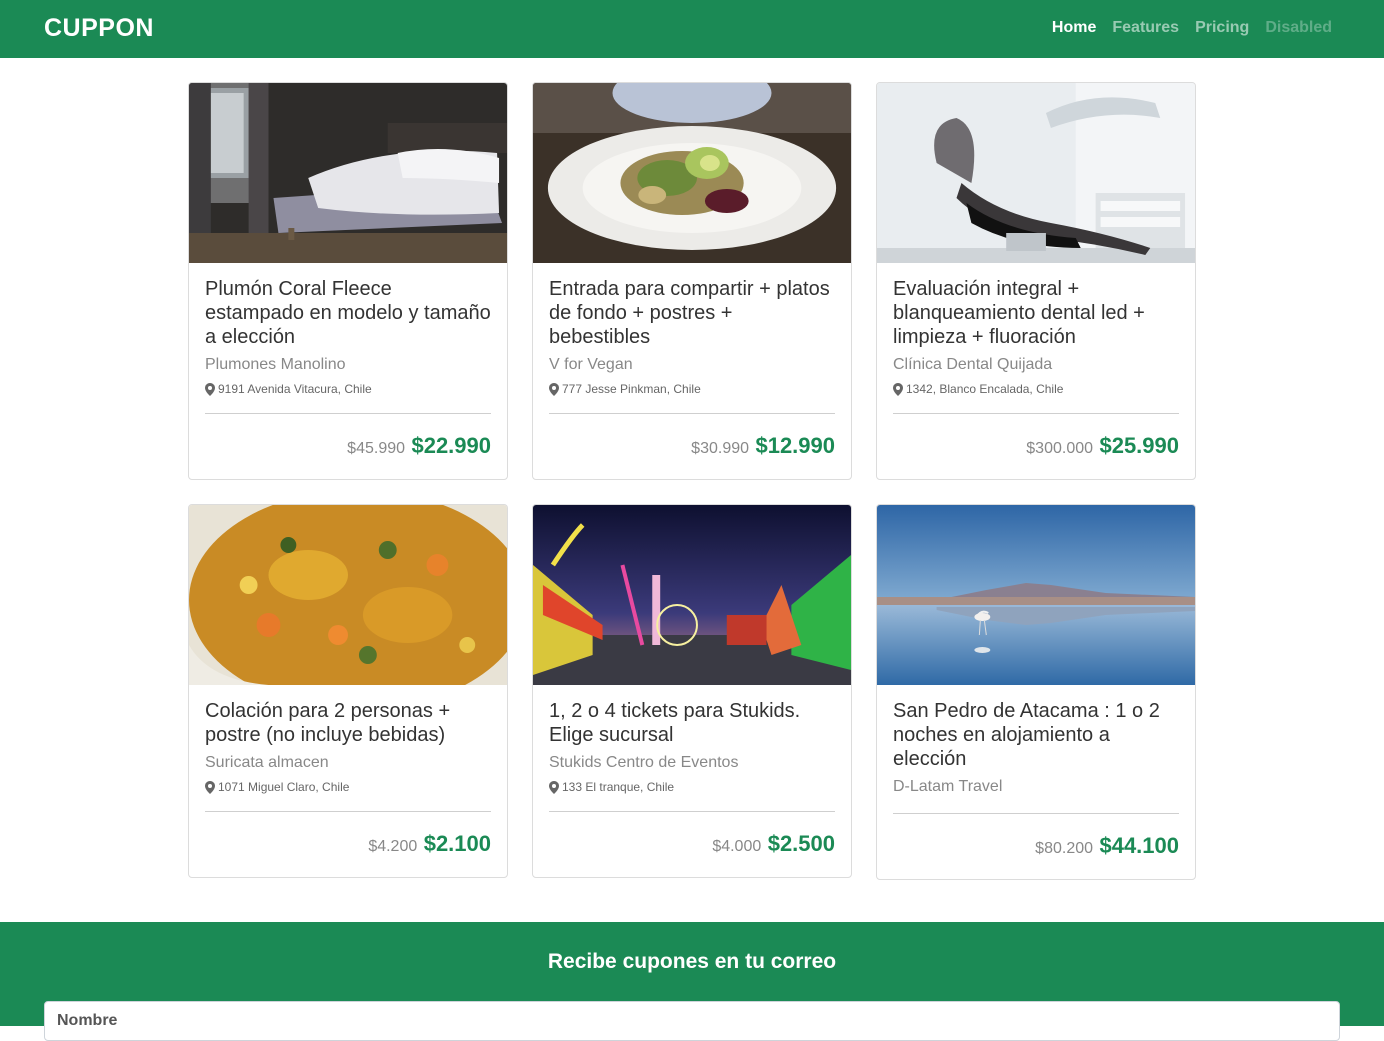 The image size is (1384, 1041). Describe the element at coordinates (591, 364) in the screenshot. I see `deal-merchant: V for Vegan` at that location.